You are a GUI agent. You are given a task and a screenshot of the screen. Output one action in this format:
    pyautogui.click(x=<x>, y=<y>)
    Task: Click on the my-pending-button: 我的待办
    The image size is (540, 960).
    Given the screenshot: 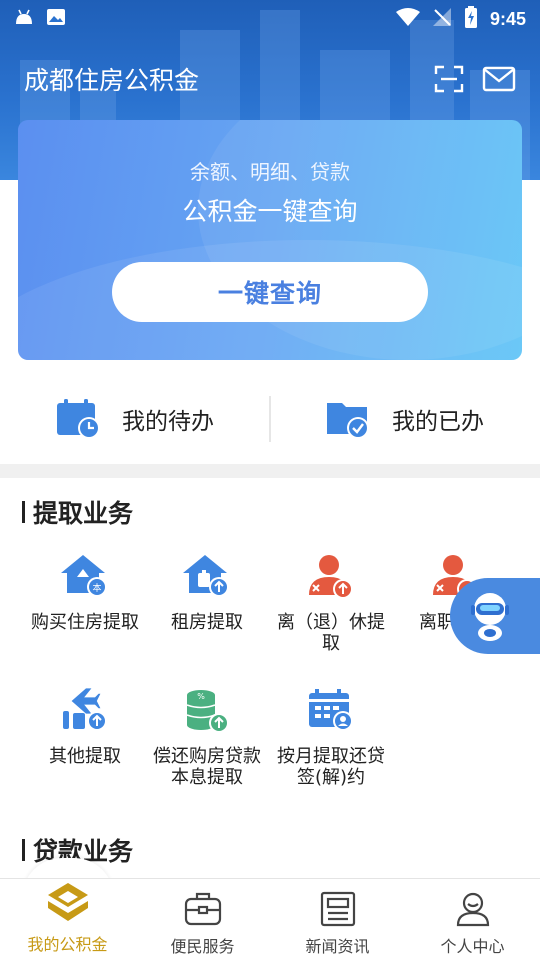 What is the action you would take?
    pyautogui.click(x=135, y=419)
    